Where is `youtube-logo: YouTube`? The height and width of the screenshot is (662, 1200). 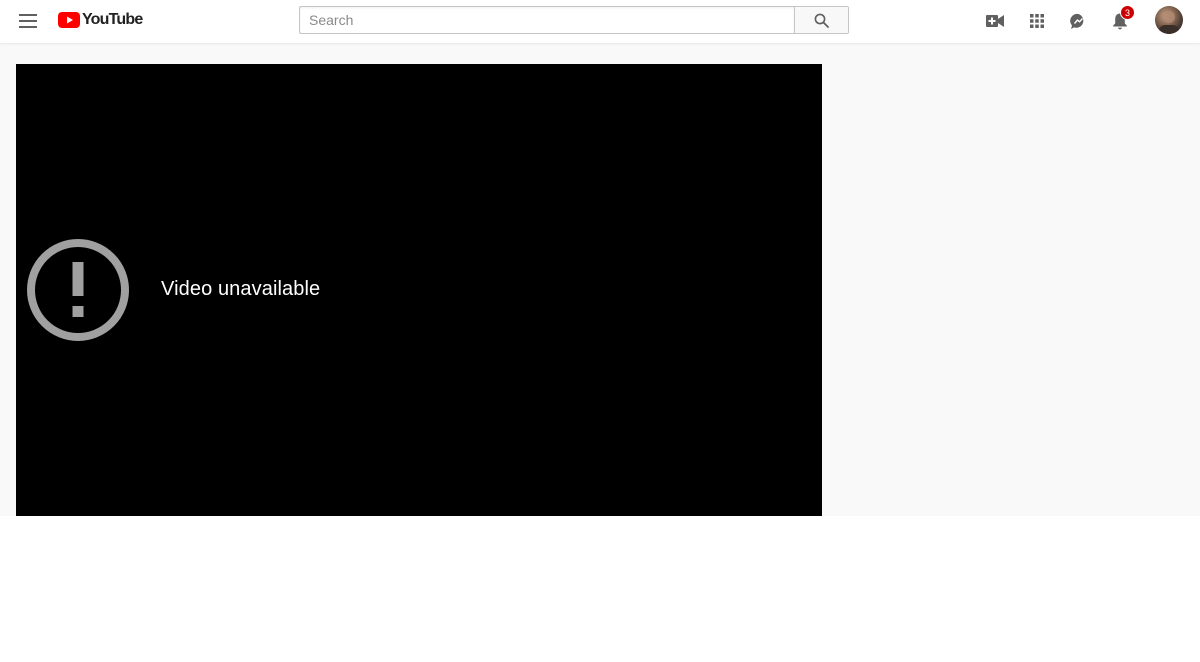 youtube-logo: YouTube is located at coordinates (100, 20).